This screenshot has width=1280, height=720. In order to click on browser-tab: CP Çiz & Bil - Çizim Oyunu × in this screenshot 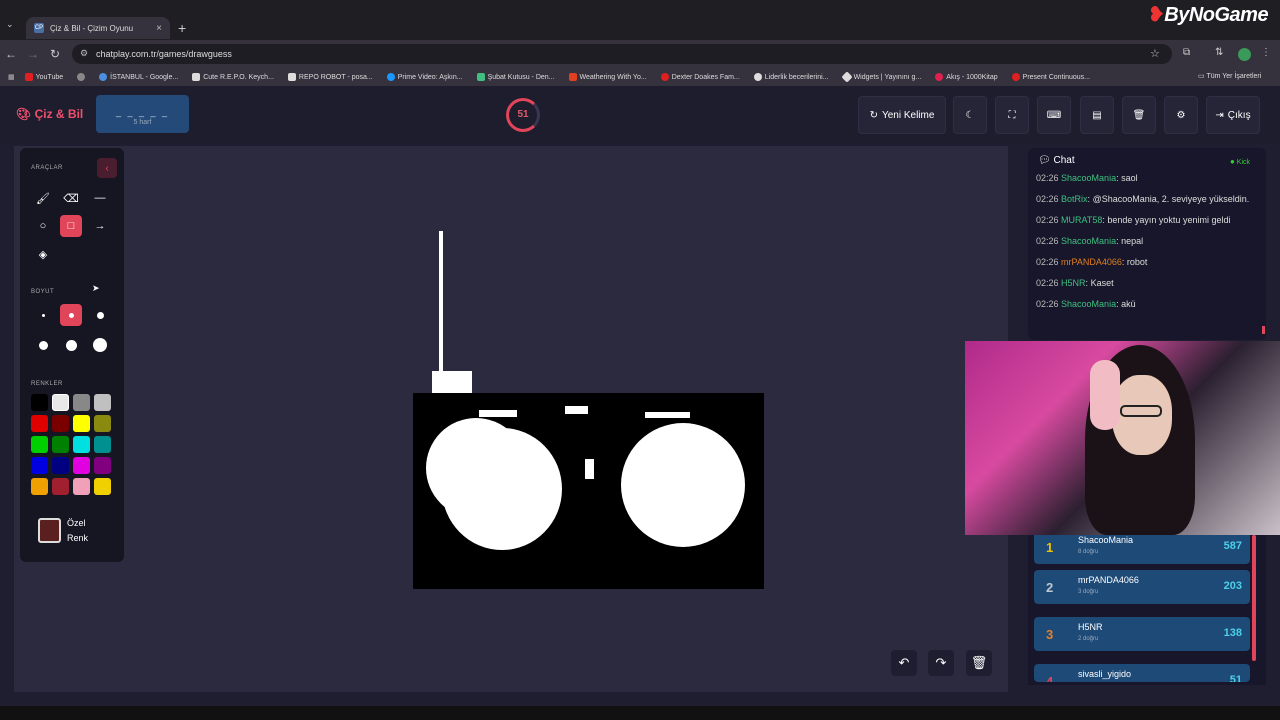, I will do `click(98, 28)`.